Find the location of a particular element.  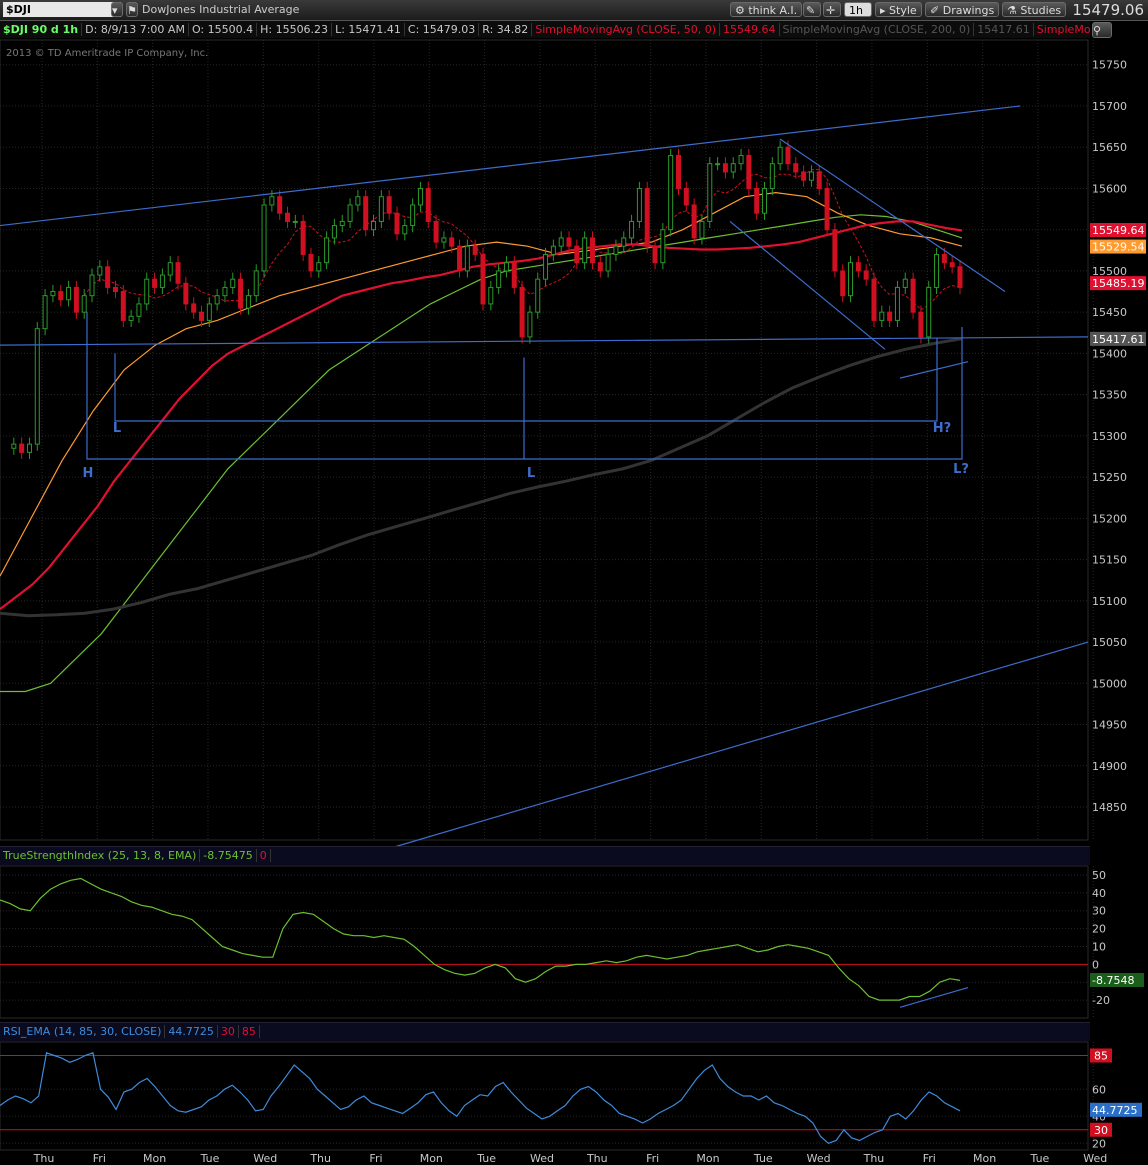

tsi-value: -8.75475 is located at coordinates (228, 855).